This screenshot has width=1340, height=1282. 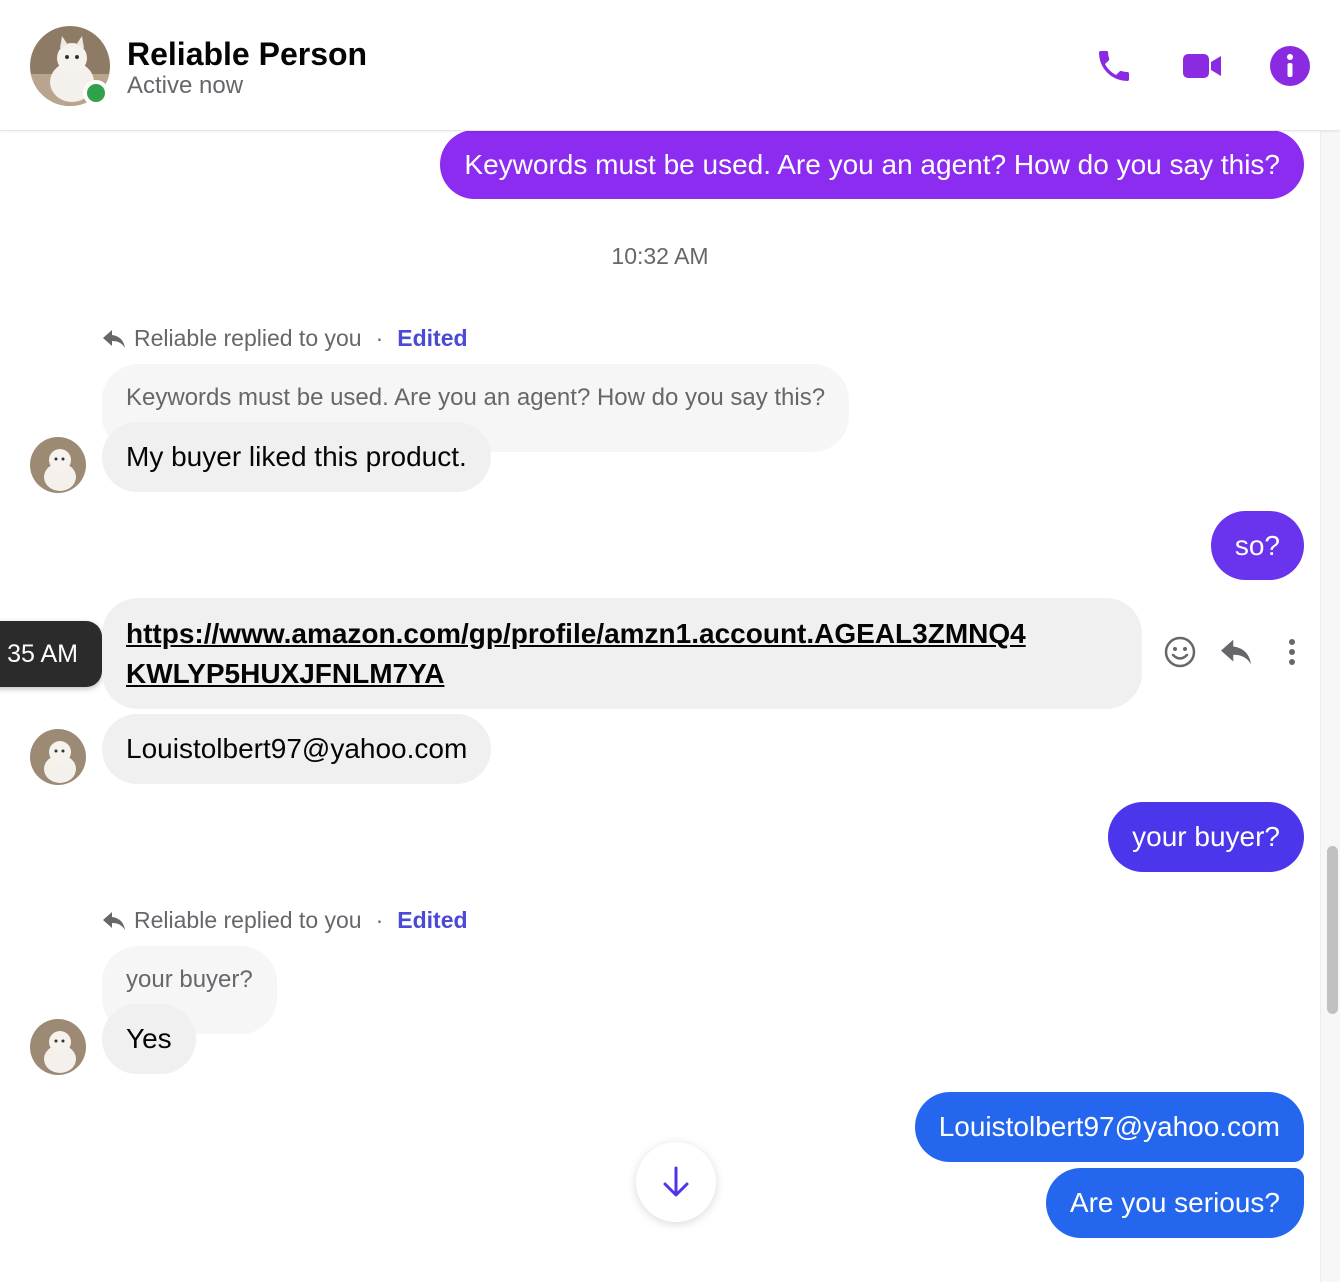 I want to click on contact-status: Active now, so click(x=185, y=85).